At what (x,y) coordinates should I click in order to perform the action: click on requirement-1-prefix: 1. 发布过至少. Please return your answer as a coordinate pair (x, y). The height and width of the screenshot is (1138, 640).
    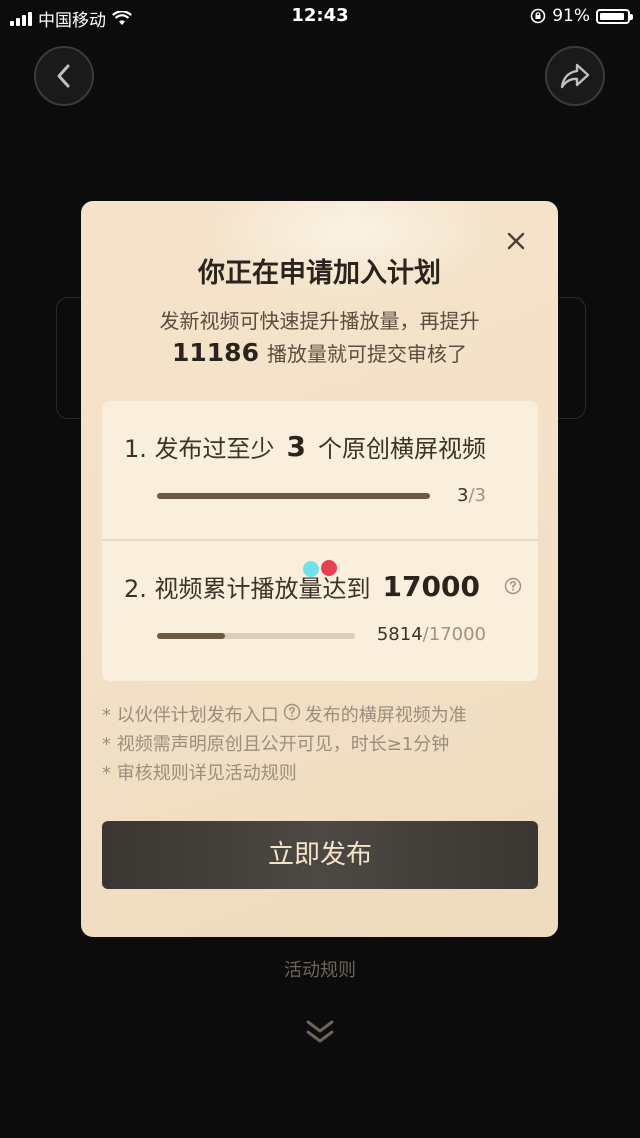
    Looking at the image, I should click on (199, 449).